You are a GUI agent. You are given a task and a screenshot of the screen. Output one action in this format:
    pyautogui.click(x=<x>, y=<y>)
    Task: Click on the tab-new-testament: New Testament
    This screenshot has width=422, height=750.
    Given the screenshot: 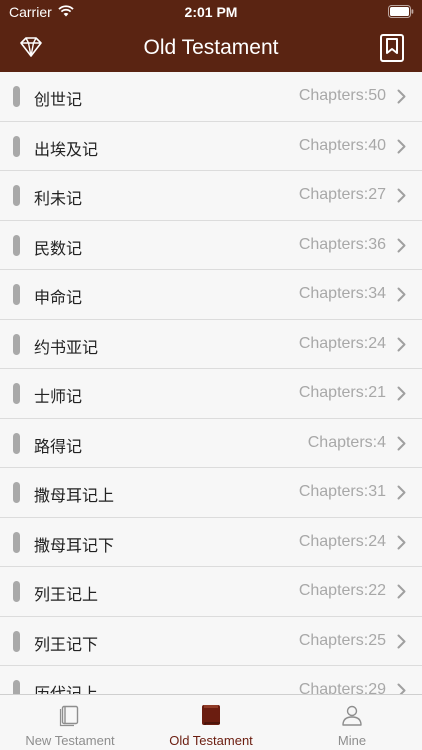 What is the action you would take?
    pyautogui.click(x=70, y=722)
    